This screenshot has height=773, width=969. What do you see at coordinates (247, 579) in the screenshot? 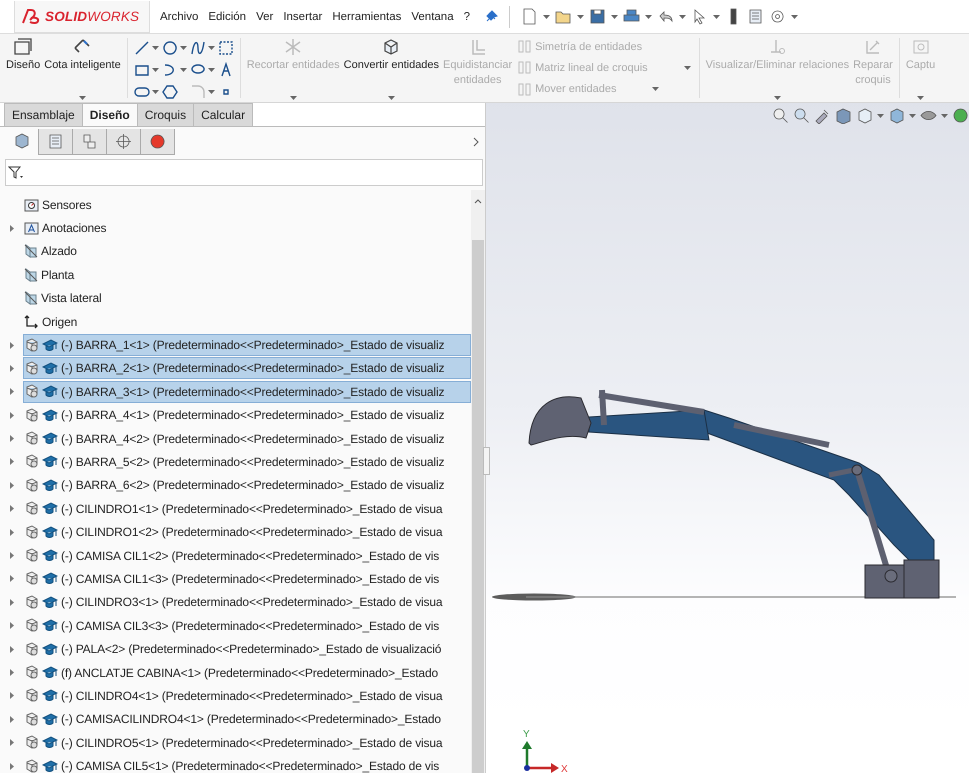
I see `tree-item: (-) CAMISA CIL1<3> (Predeterminado<<Predeterminado>_Estado de vis` at bounding box center [247, 579].